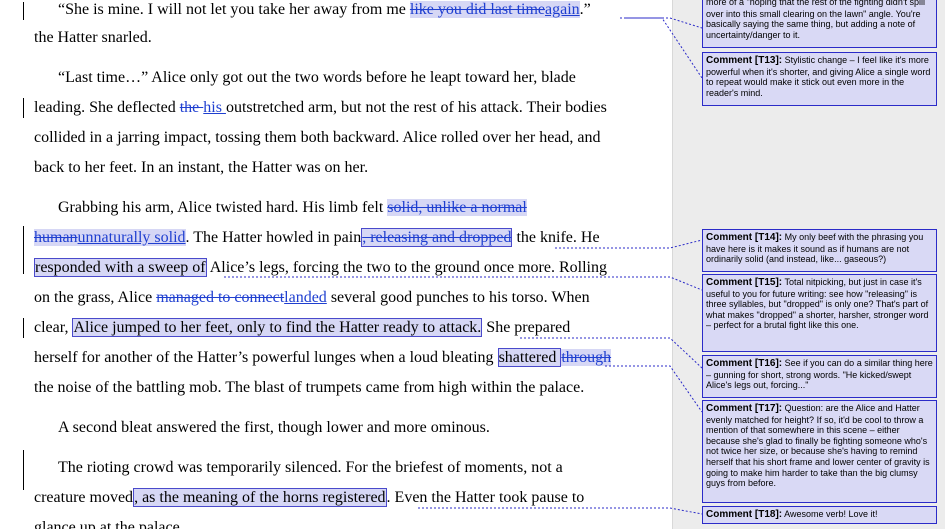  What do you see at coordinates (831, 514) in the screenshot?
I see `comment-text: Awesome verb! Love it!` at bounding box center [831, 514].